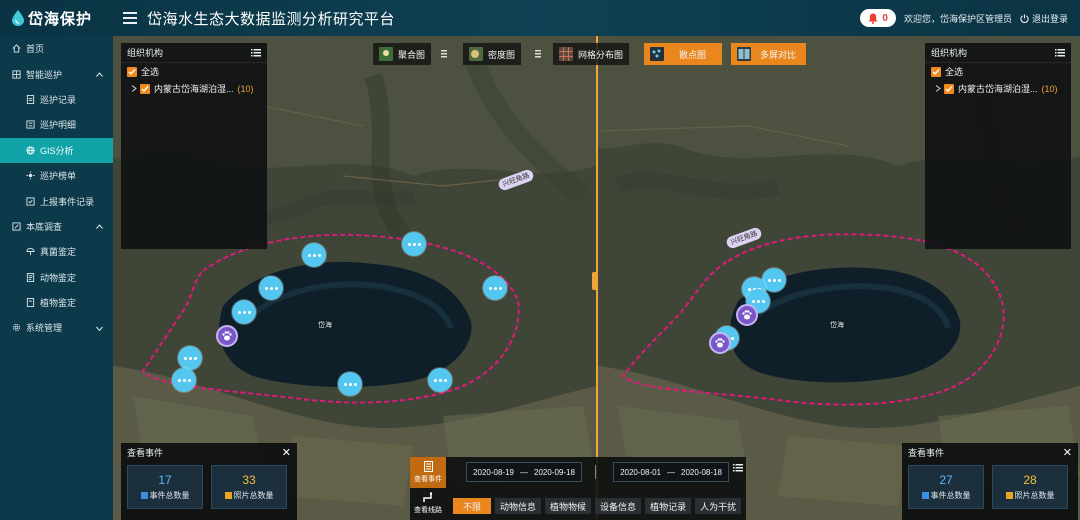 The width and height of the screenshot is (1080, 520). I want to click on plant-icon, so click(30, 303).